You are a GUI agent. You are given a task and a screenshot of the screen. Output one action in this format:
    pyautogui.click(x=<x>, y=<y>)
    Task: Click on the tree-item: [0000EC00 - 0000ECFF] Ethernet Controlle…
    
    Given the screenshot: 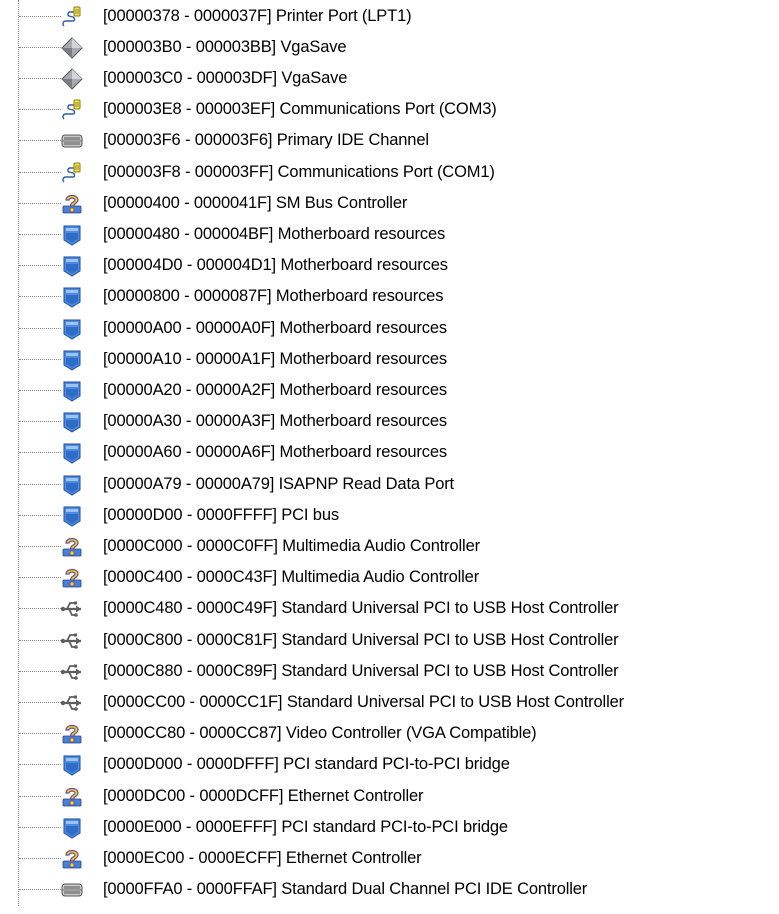 What is the action you would take?
    pyautogui.click(x=389, y=858)
    